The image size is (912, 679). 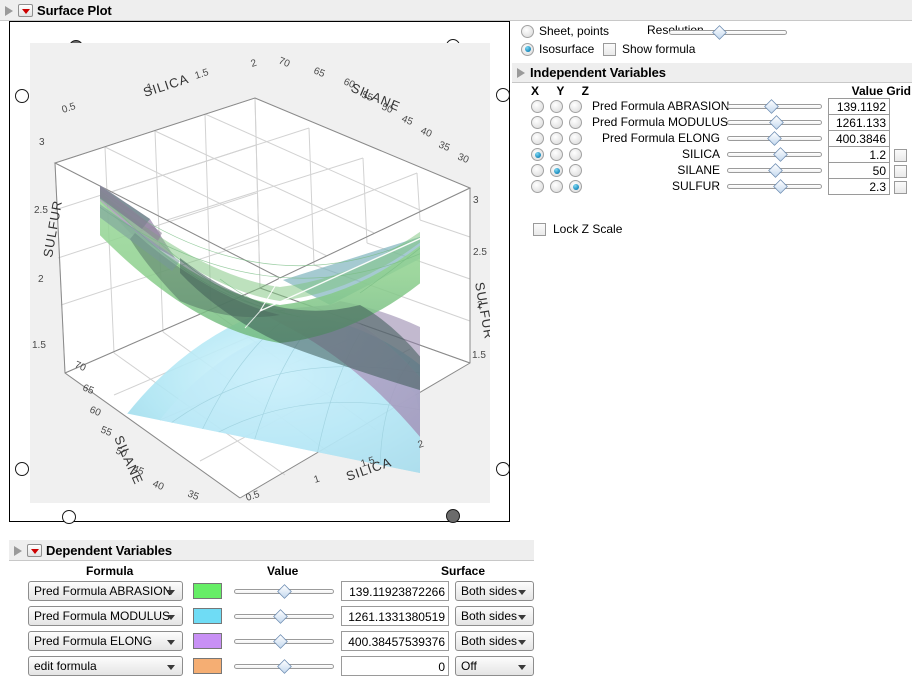 What do you see at coordinates (537, 122) in the screenshot?
I see `radio-x-pred-formula-modulus` at bounding box center [537, 122].